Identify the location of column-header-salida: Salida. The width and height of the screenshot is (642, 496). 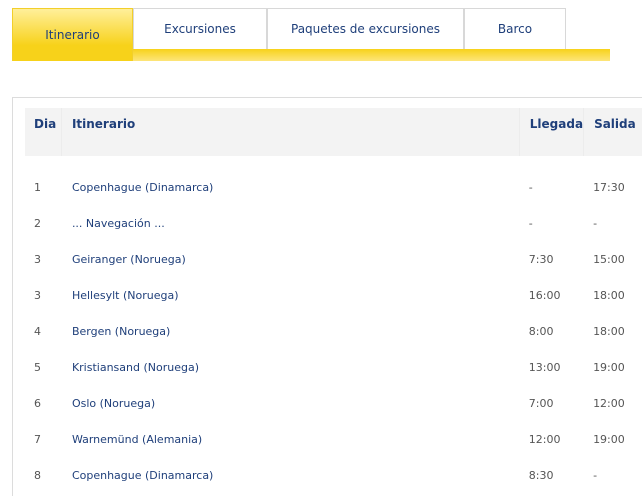
(612, 132).